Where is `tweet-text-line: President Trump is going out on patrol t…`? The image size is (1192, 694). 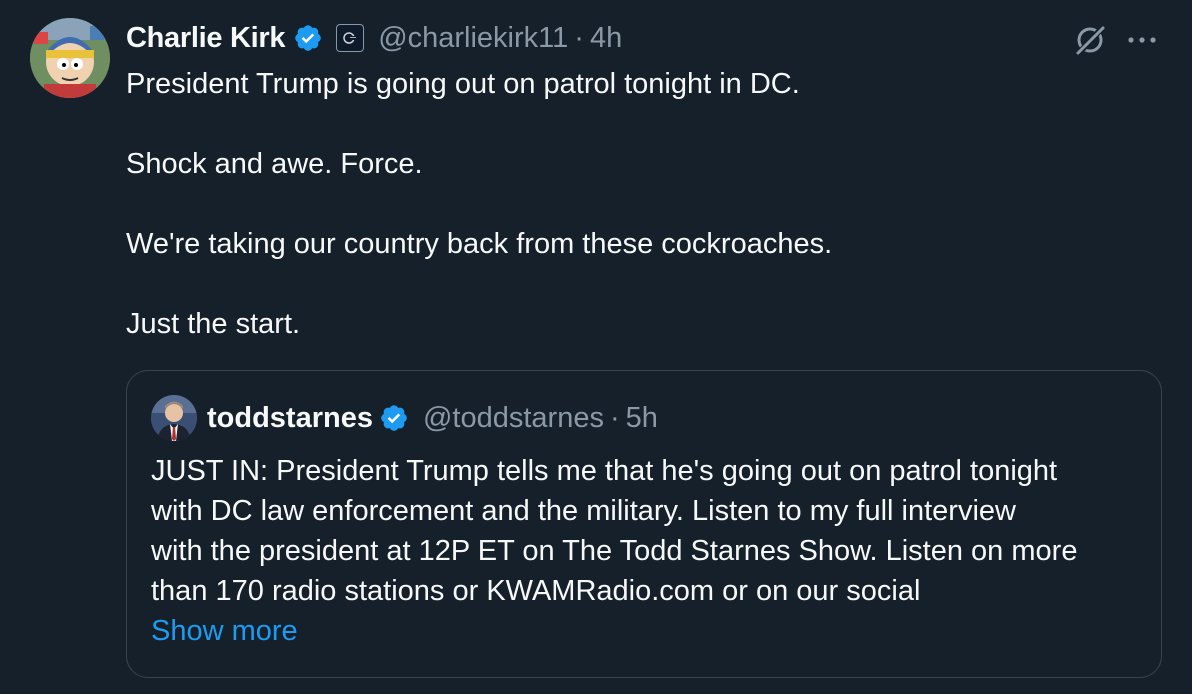 tweet-text-line: President Trump is going out on patrol t… is located at coordinates (463, 84).